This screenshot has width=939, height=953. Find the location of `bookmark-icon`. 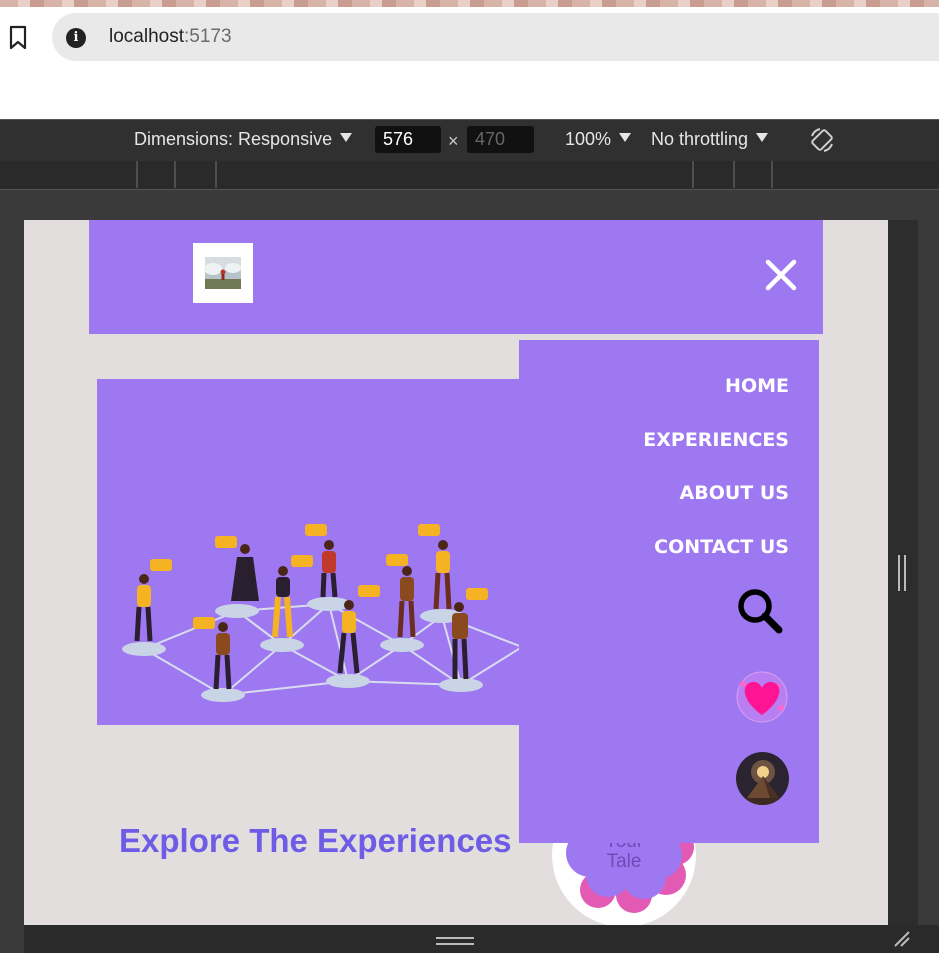

bookmark-icon is located at coordinates (18, 38).